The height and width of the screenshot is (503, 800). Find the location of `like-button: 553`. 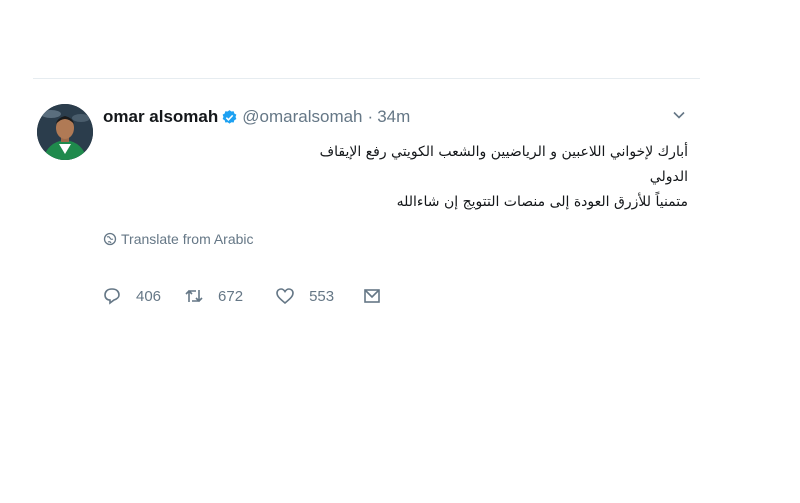

like-button: 553 is located at coordinates (304, 296).